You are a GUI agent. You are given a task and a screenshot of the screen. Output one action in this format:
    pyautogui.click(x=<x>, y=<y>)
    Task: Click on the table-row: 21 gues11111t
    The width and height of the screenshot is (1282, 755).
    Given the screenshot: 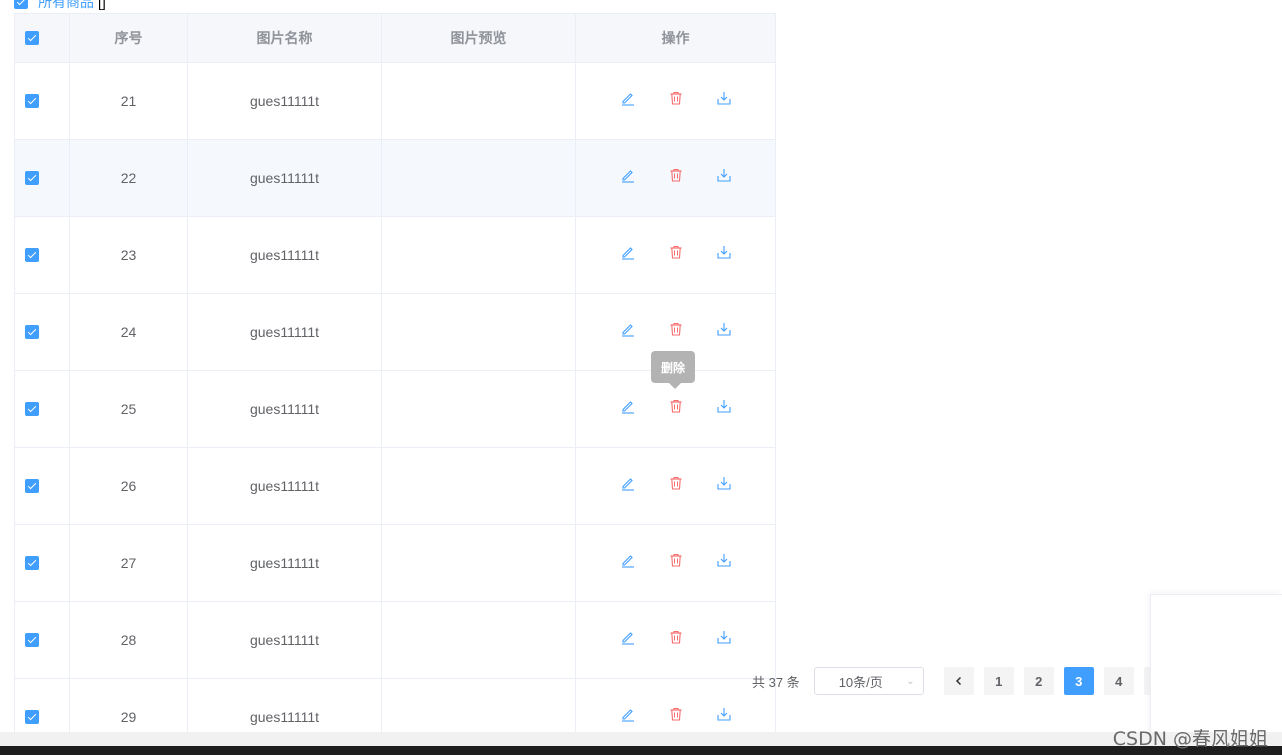 What is the action you would take?
    pyautogui.click(x=395, y=101)
    